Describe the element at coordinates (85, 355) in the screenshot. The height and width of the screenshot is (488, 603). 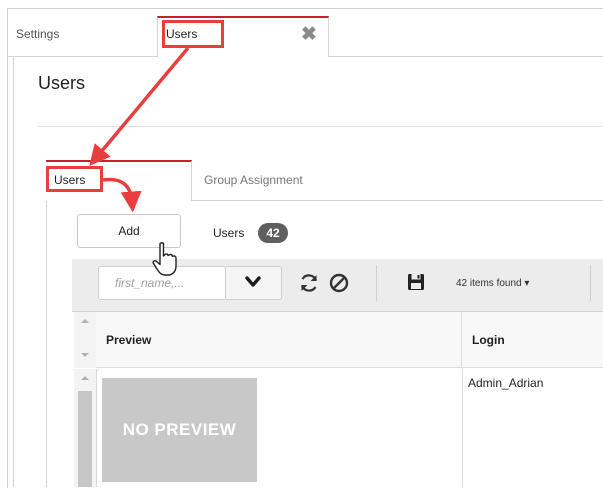
I see `scroll-down-icon` at that location.